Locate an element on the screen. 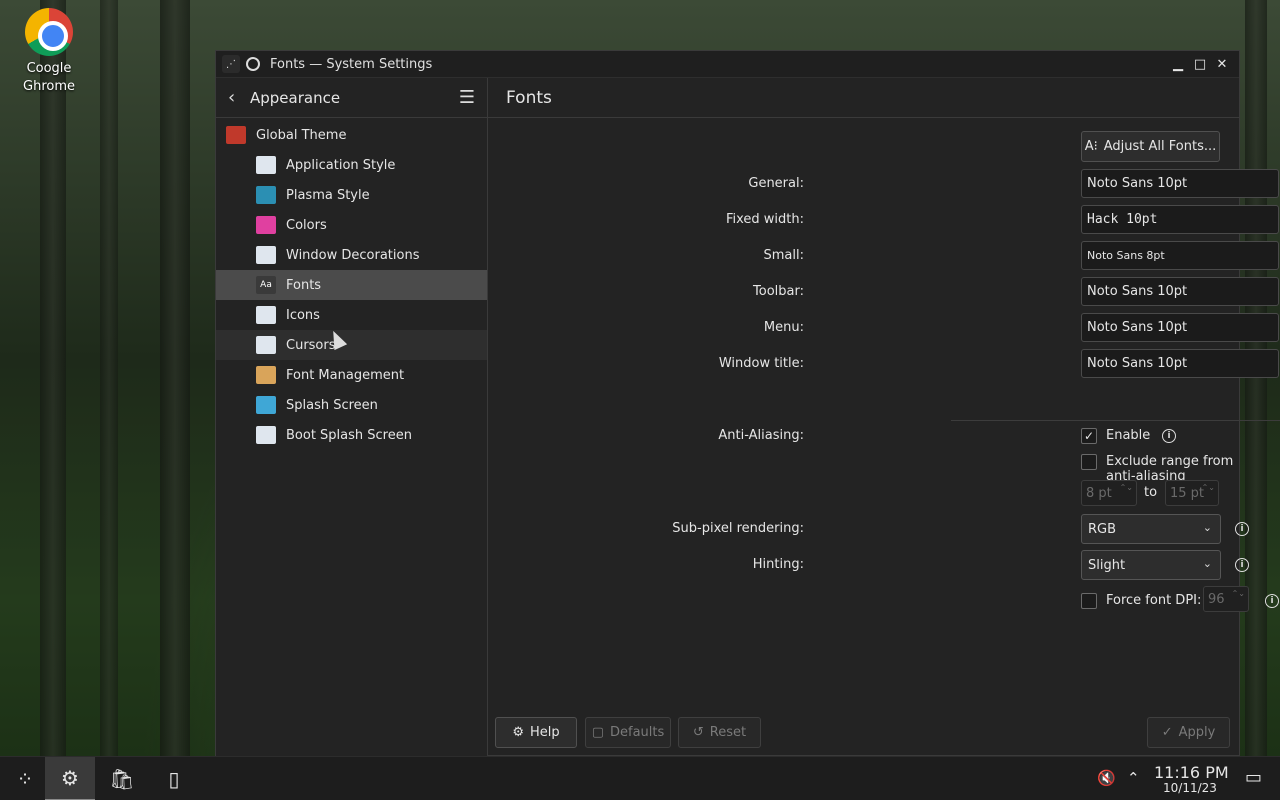 Image resolution: width=1280 pixels, height=800 pixels. force-dpi-info-icon: i is located at coordinates (1272, 601).